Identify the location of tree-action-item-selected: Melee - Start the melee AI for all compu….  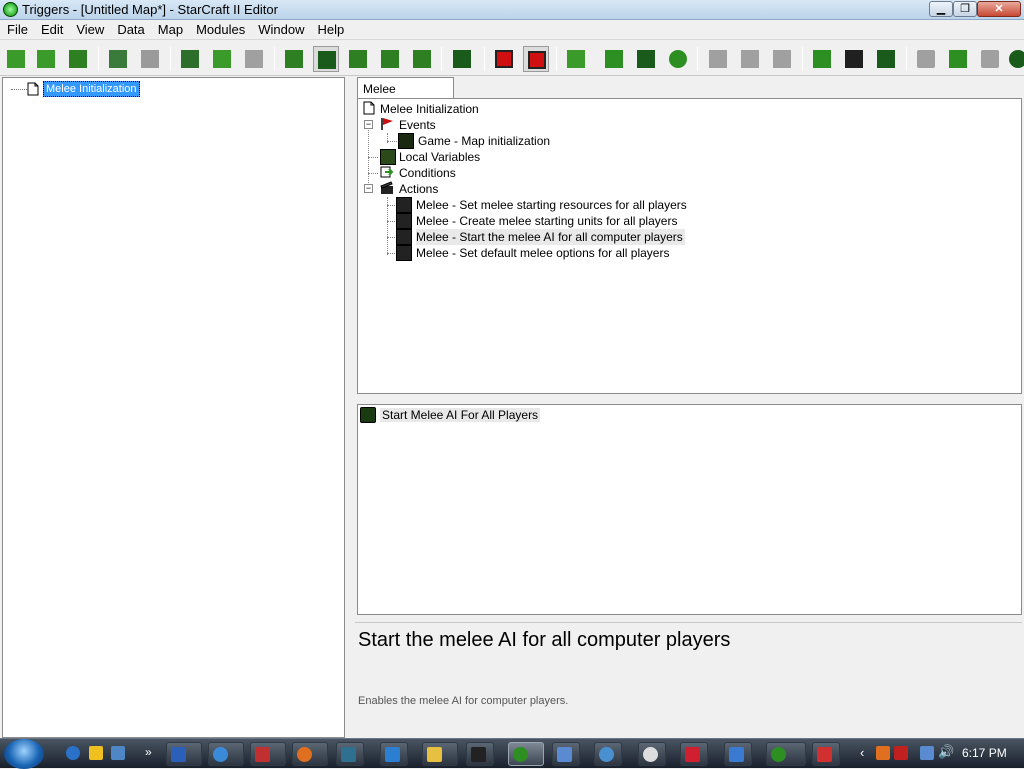
(540, 237).